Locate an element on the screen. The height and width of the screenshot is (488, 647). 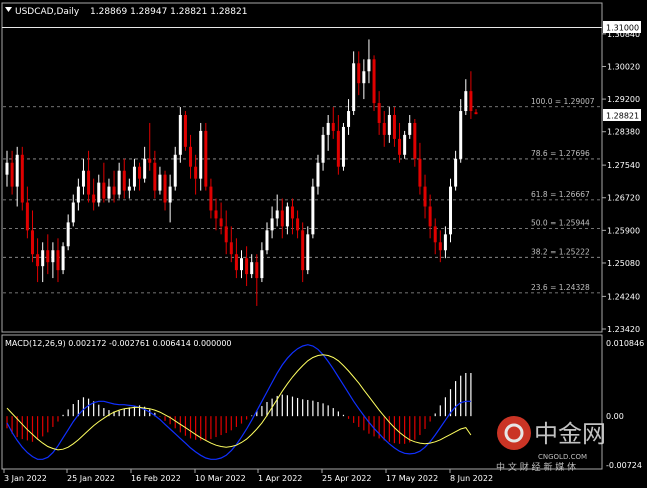
macd-axis-top: 0.010846 is located at coordinates (625, 343).